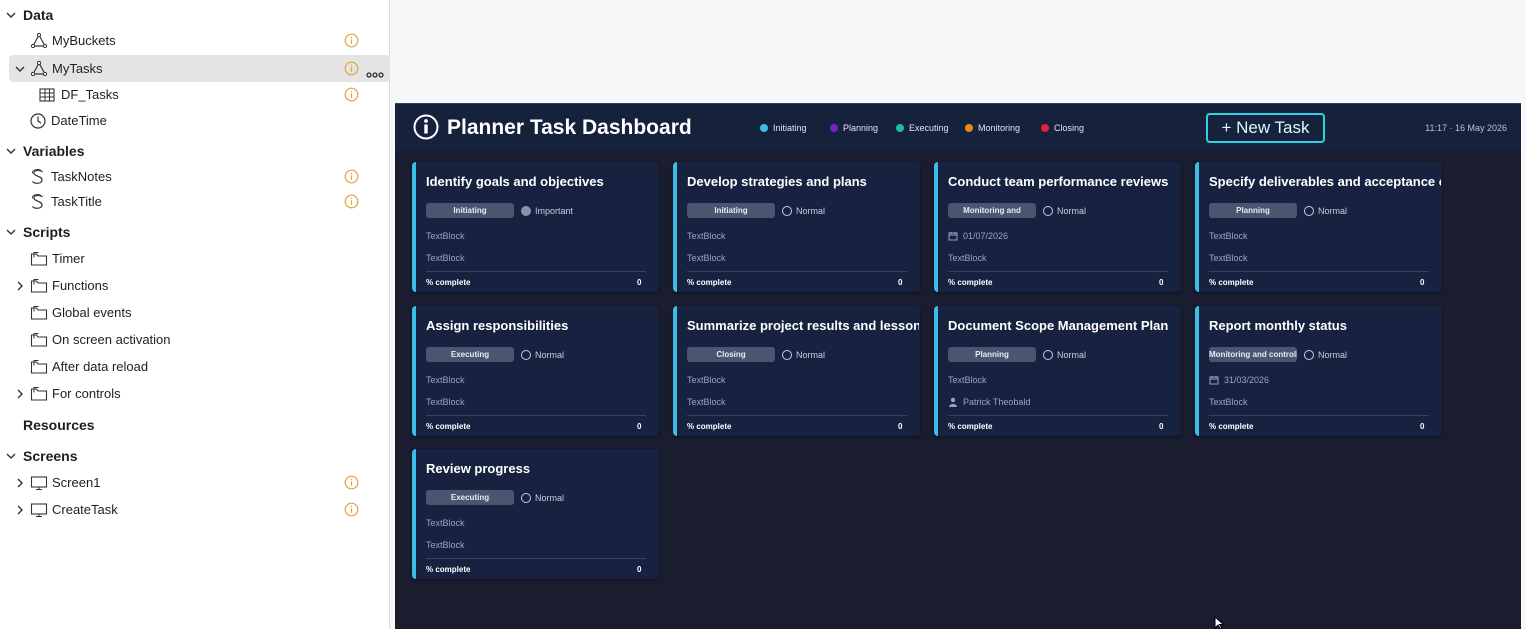  What do you see at coordinates (992, 354) in the screenshot?
I see `stage-badge: Planning` at bounding box center [992, 354].